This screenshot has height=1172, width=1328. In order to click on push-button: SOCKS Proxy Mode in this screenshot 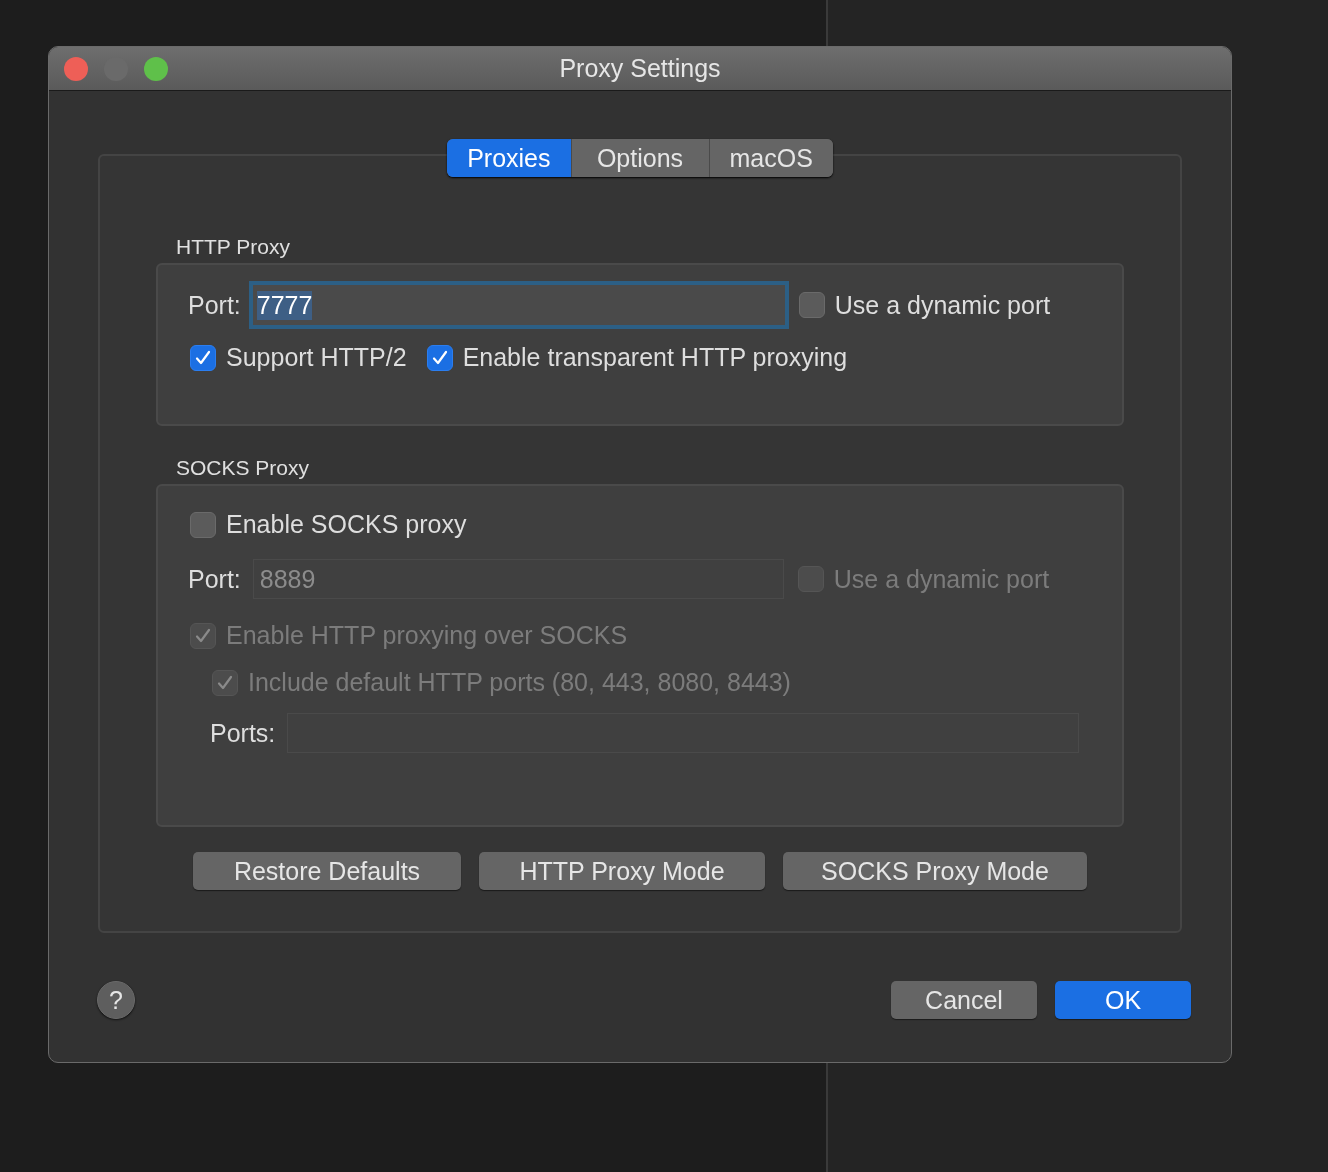, I will do `click(935, 871)`.